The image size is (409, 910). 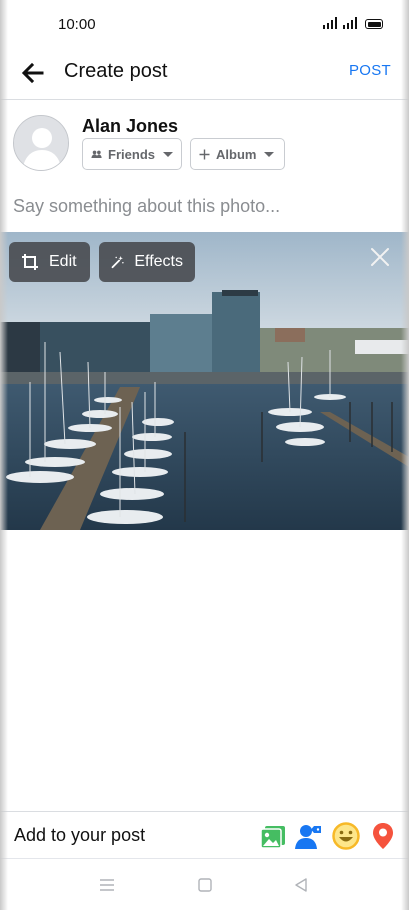 I want to click on caption-input, so click(x=203, y=206).